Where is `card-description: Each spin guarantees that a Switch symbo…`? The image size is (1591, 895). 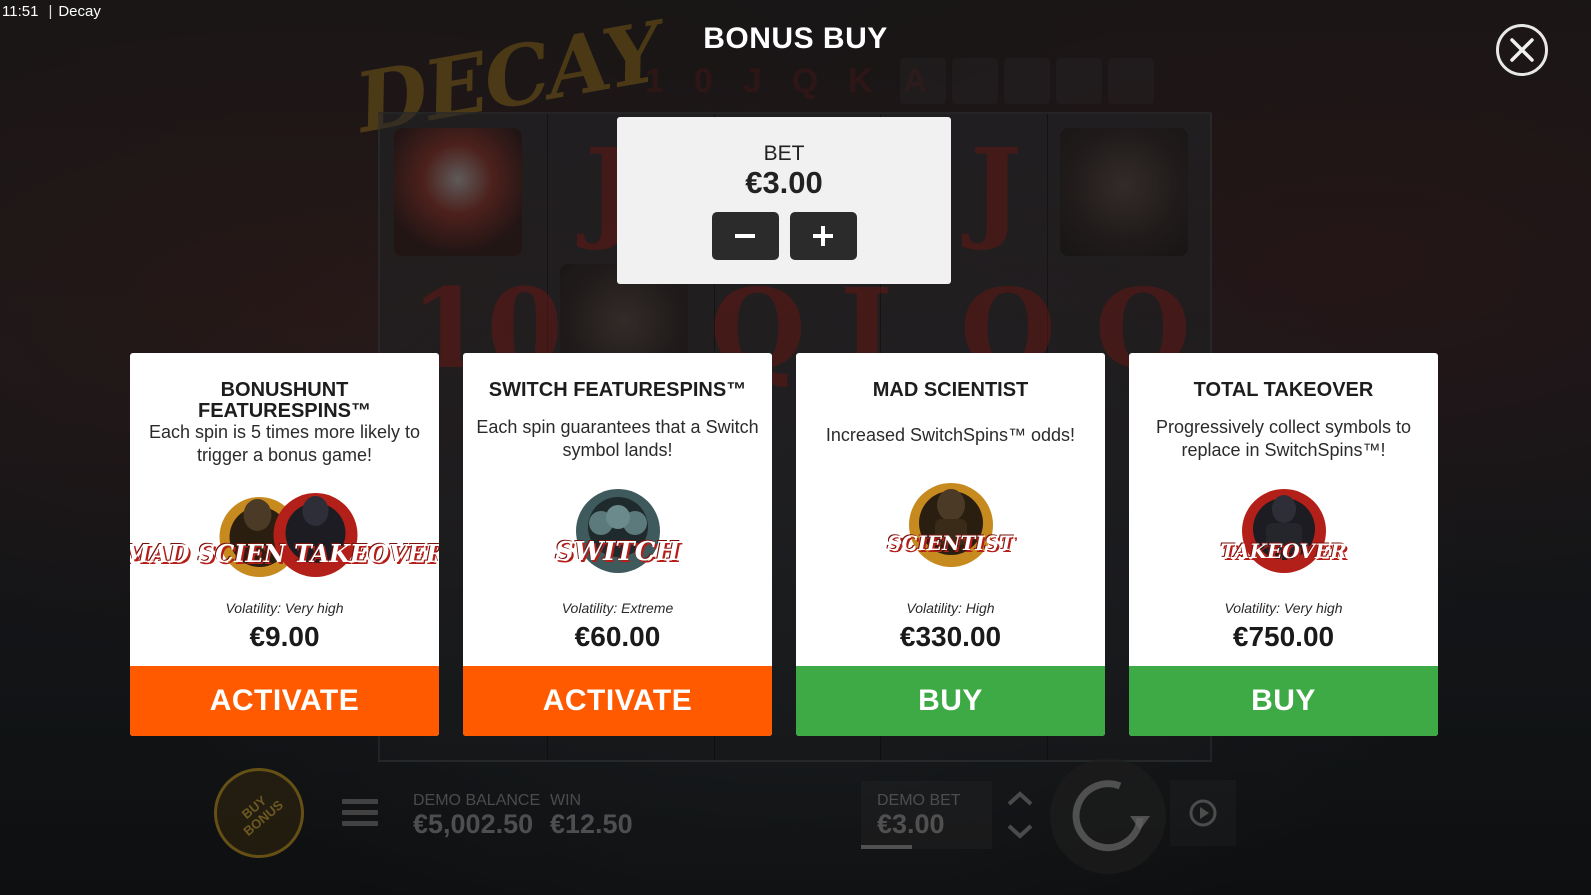 card-description: Each spin guarantees that a Switch symbo… is located at coordinates (617, 438).